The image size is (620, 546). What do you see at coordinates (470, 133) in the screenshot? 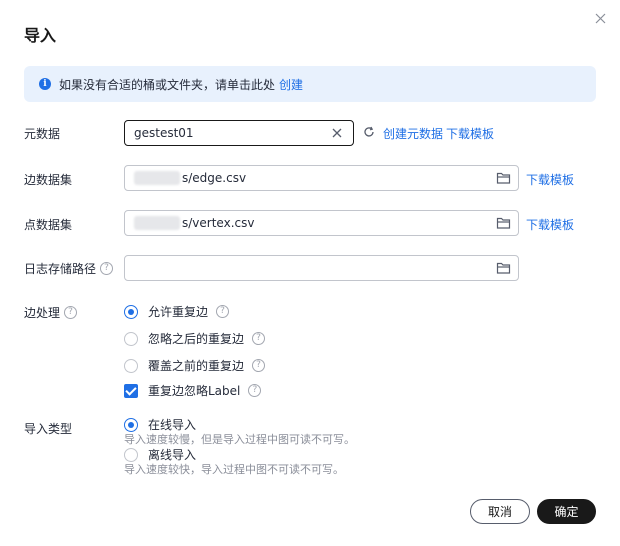
I see `metadata-download-template-link: 下载模板` at bounding box center [470, 133].